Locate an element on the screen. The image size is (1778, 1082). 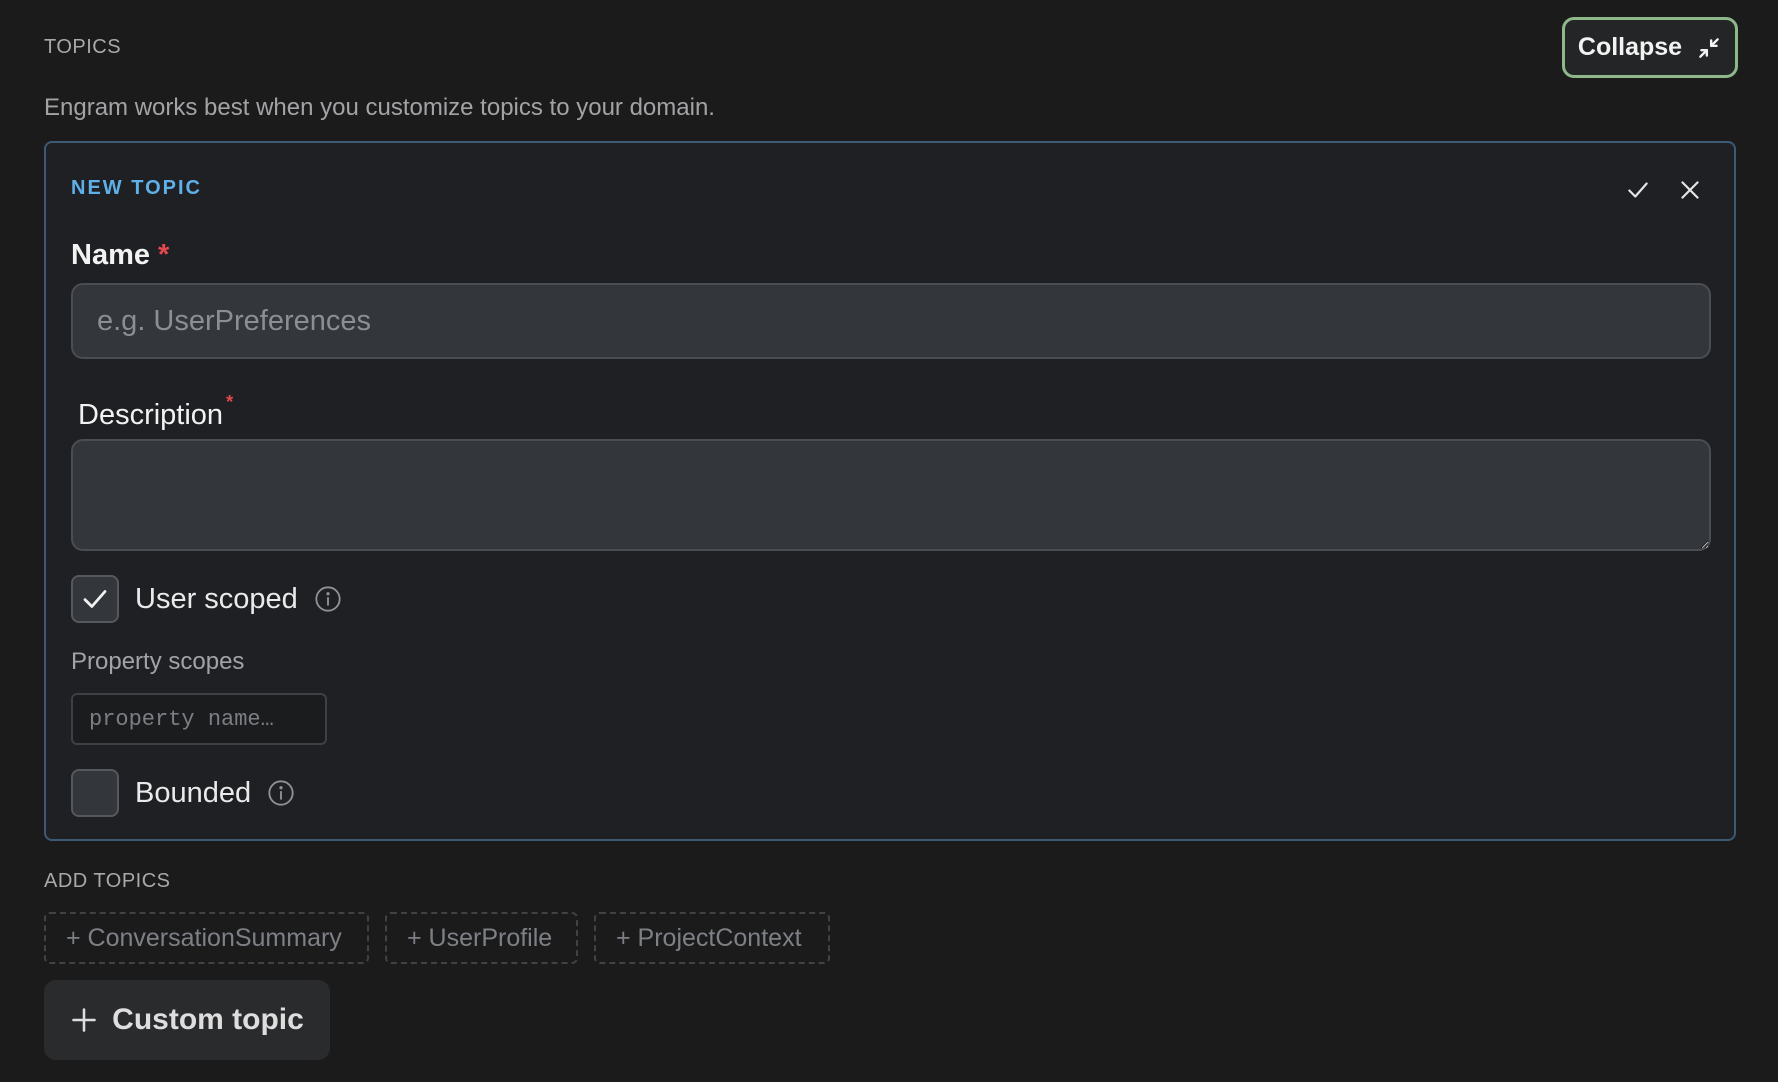
confirm-button is located at coordinates (1638, 190).